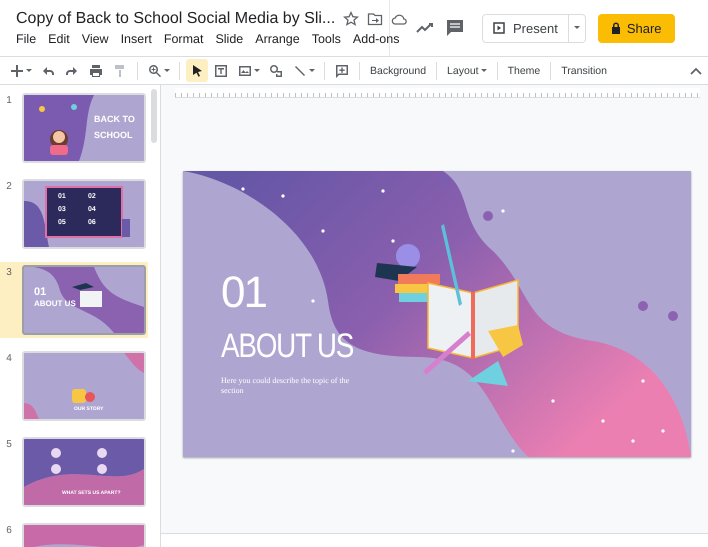  I want to click on share-button: Share, so click(636, 28).